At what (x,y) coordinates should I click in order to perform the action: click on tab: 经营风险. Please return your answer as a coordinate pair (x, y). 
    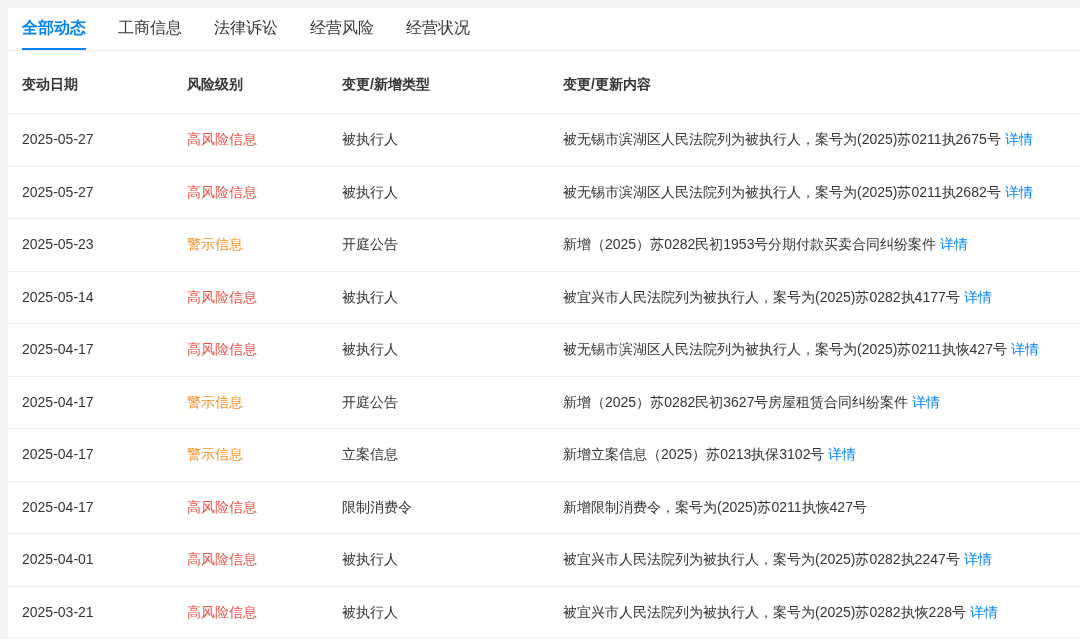
    Looking at the image, I should click on (342, 29).